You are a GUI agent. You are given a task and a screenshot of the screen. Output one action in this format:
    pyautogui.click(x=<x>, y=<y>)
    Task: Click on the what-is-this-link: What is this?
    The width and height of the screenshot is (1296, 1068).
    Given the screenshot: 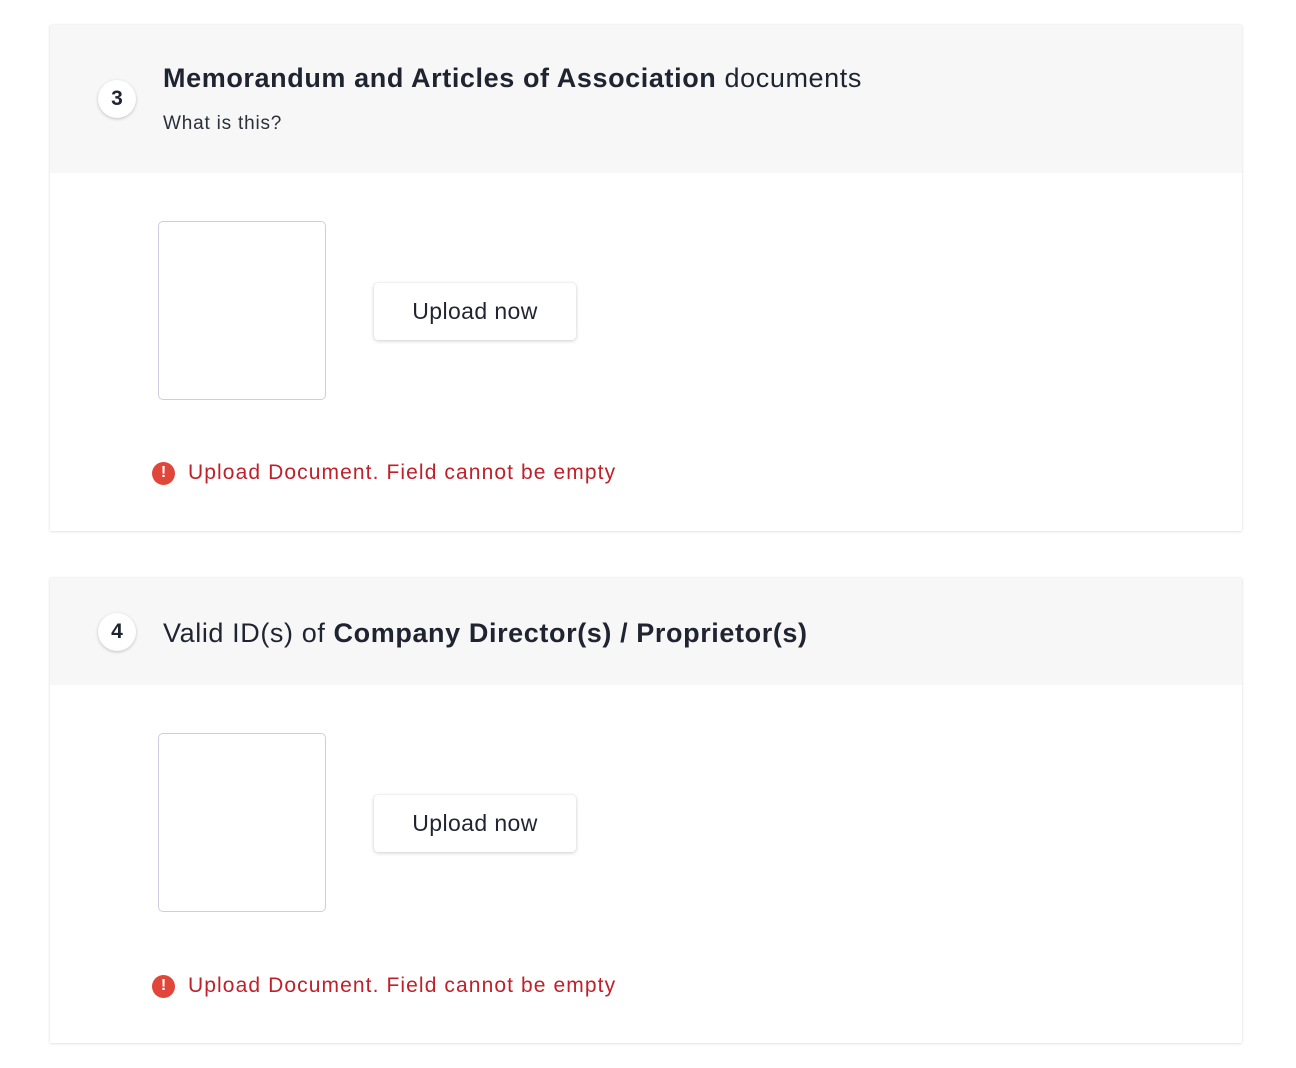 What is the action you would take?
    pyautogui.click(x=222, y=124)
    